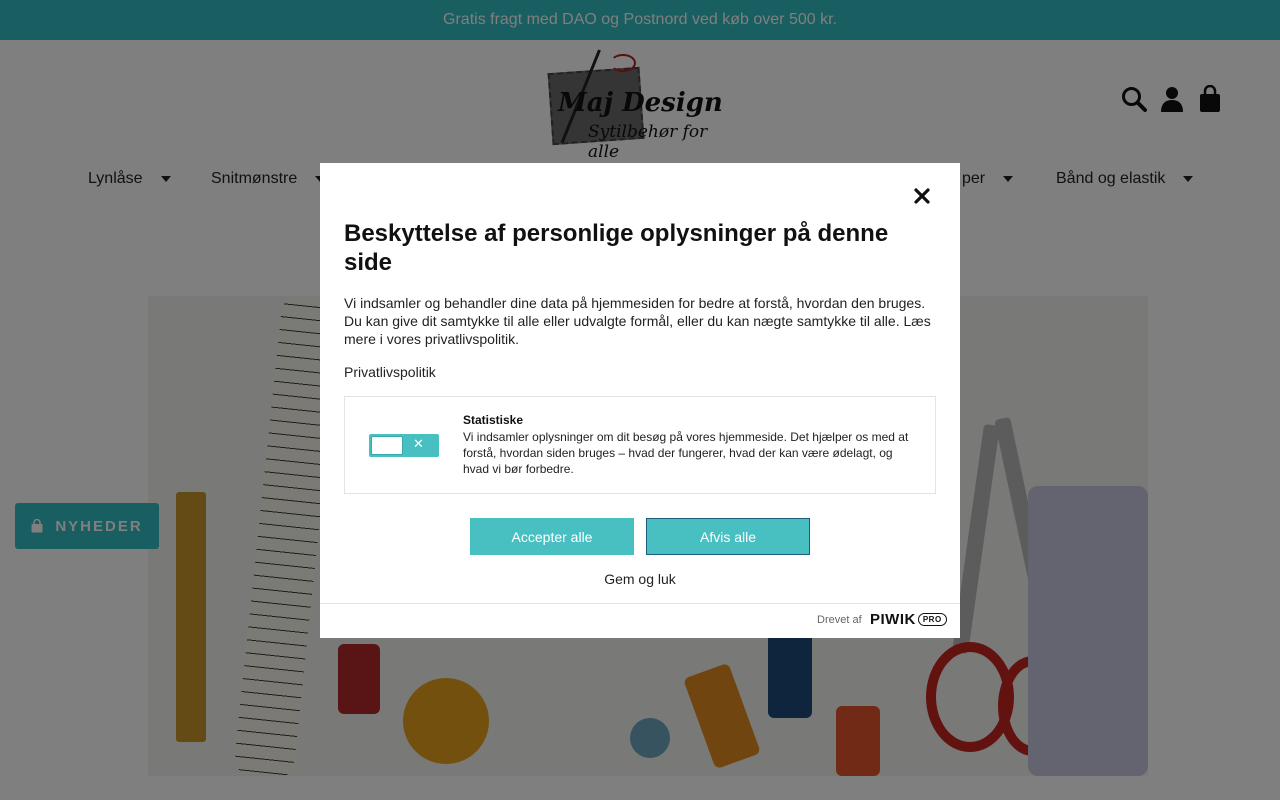  Describe the element at coordinates (932, 619) in the screenshot. I see `piwik-logo-suffix: PRO` at that location.